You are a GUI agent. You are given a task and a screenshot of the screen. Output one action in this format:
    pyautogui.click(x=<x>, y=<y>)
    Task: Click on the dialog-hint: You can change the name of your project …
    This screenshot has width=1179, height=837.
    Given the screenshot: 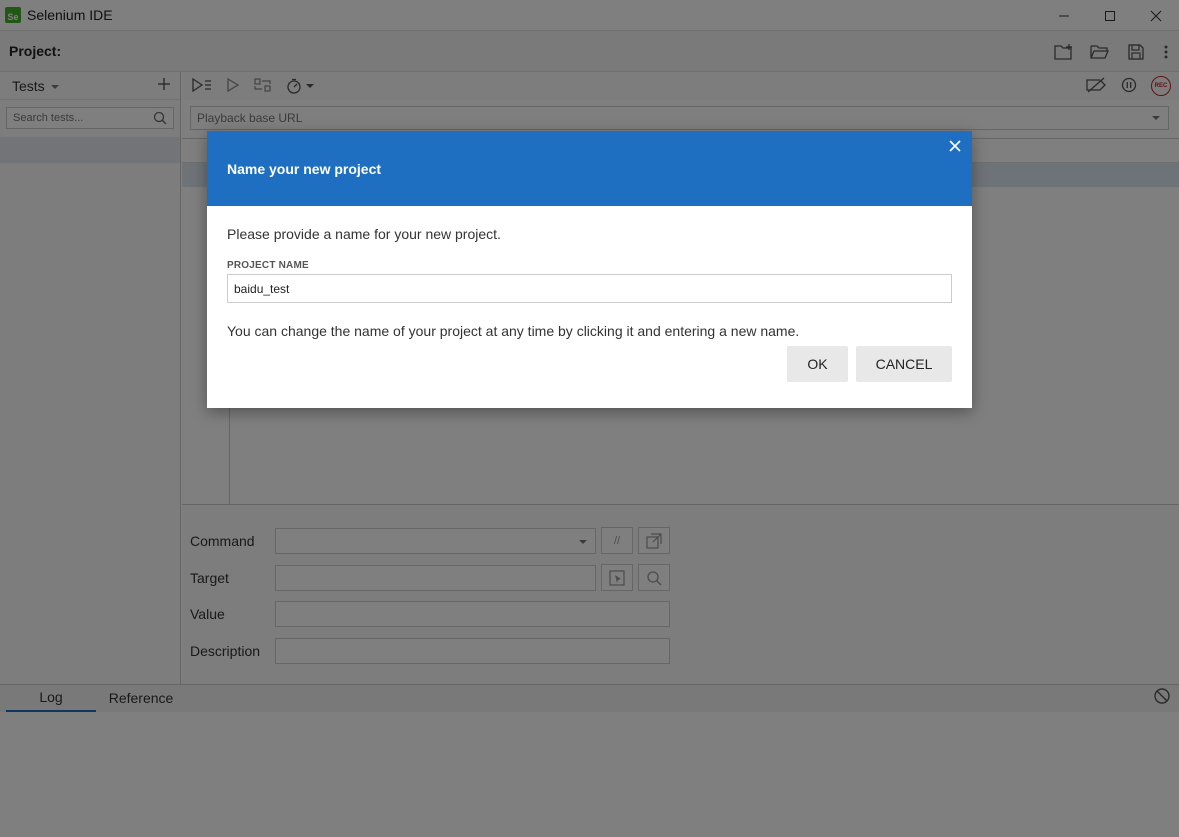 What is the action you would take?
    pyautogui.click(x=513, y=331)
    